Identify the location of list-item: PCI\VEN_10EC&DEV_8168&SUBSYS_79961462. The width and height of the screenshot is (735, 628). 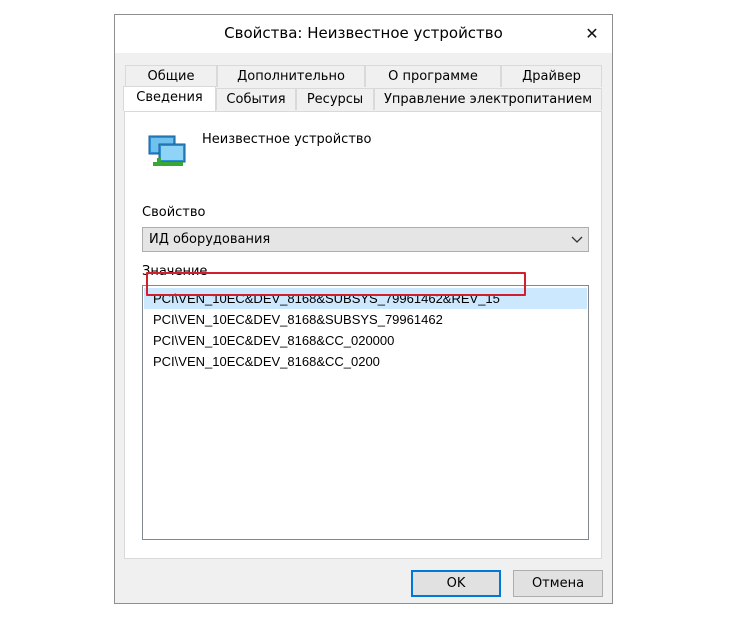
(365, 319).